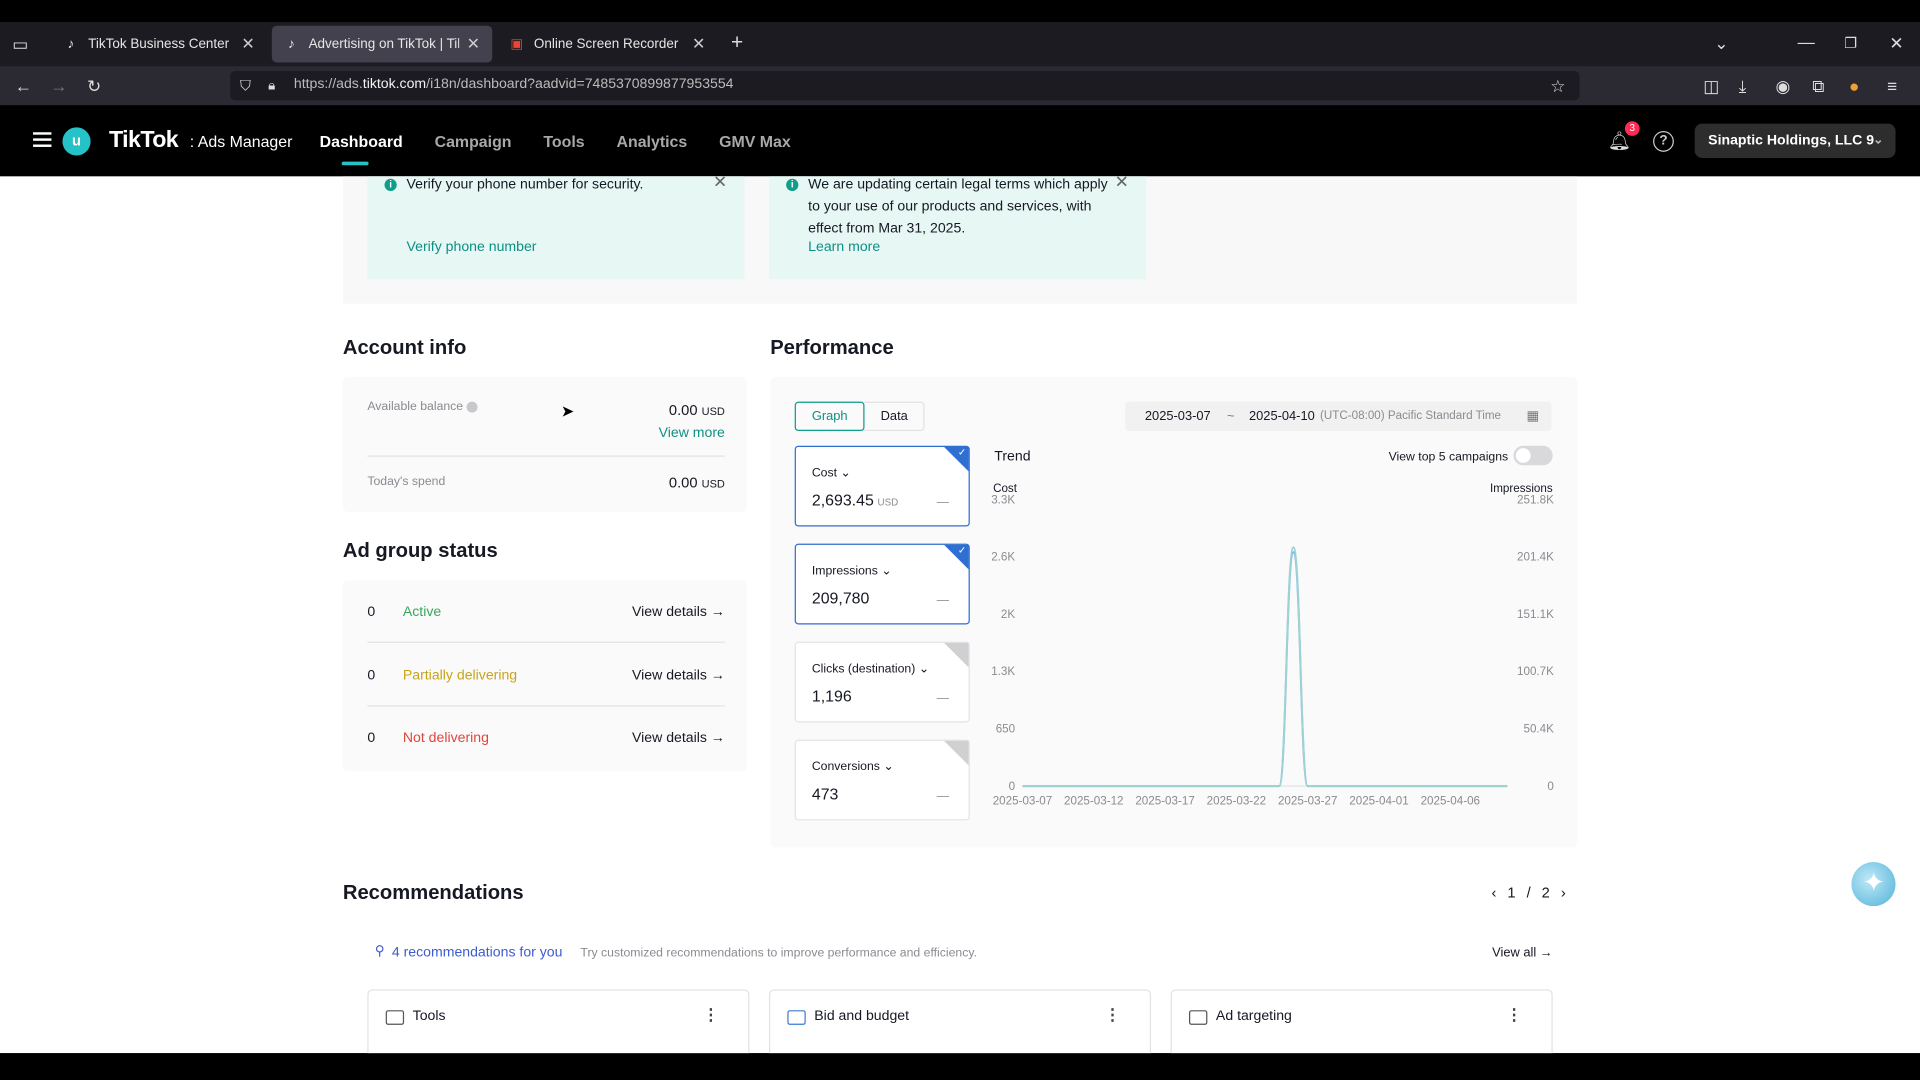  I want to click on budget-icon, so click(796, 1017).